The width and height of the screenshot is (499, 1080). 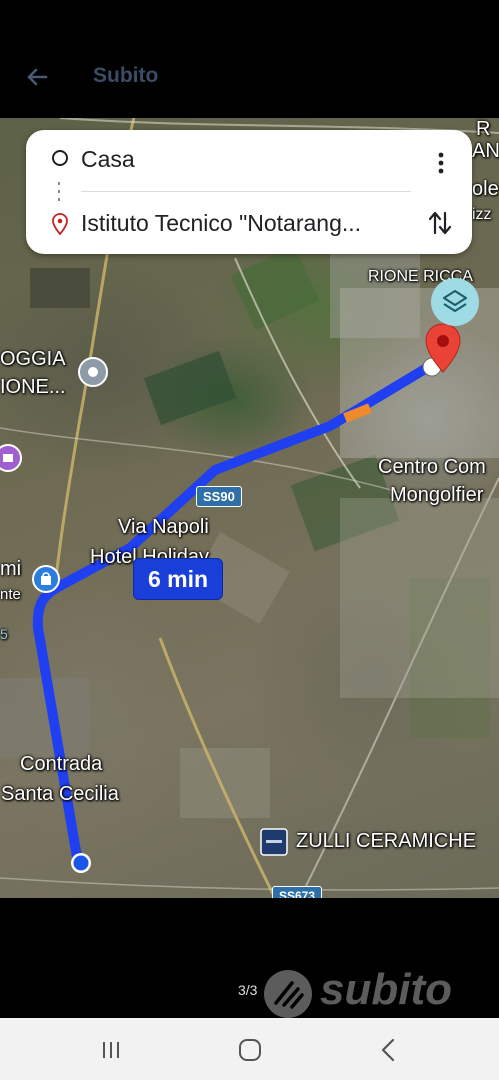 What do you see at coordinates (11, 569) in the screenshot?
I see `map-label: mi` at bounding box center [11, 569].